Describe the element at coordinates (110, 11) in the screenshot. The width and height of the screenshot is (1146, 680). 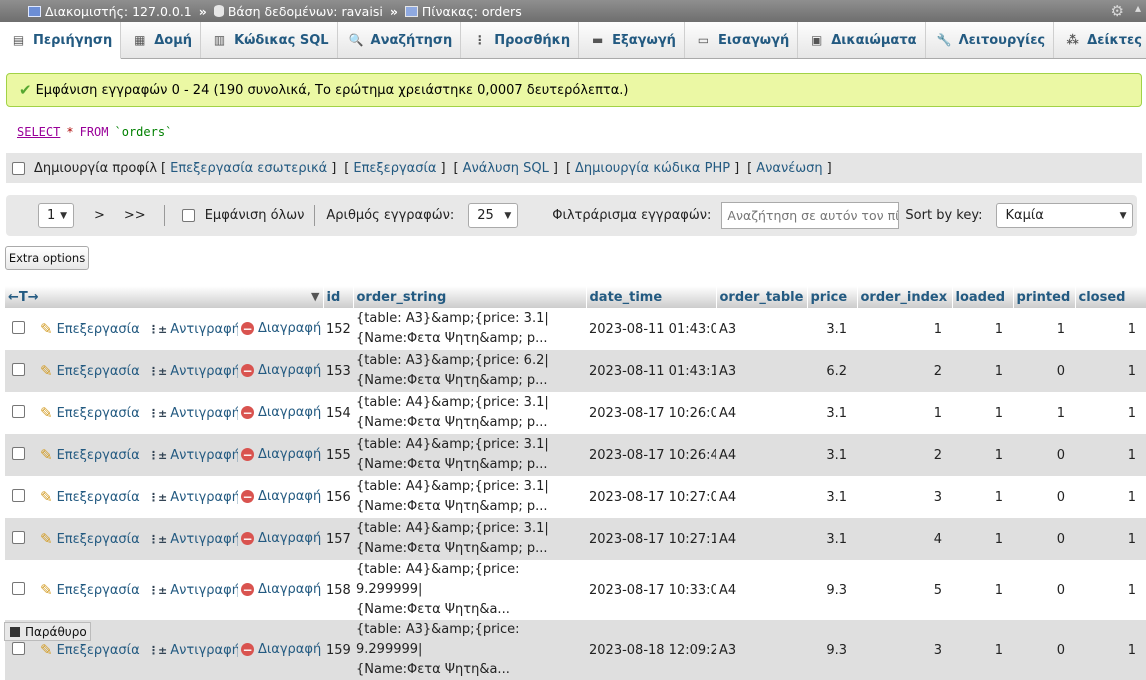
I see `breadcrumb-server: Διακομιστής: 127.0.0.1` at that location.